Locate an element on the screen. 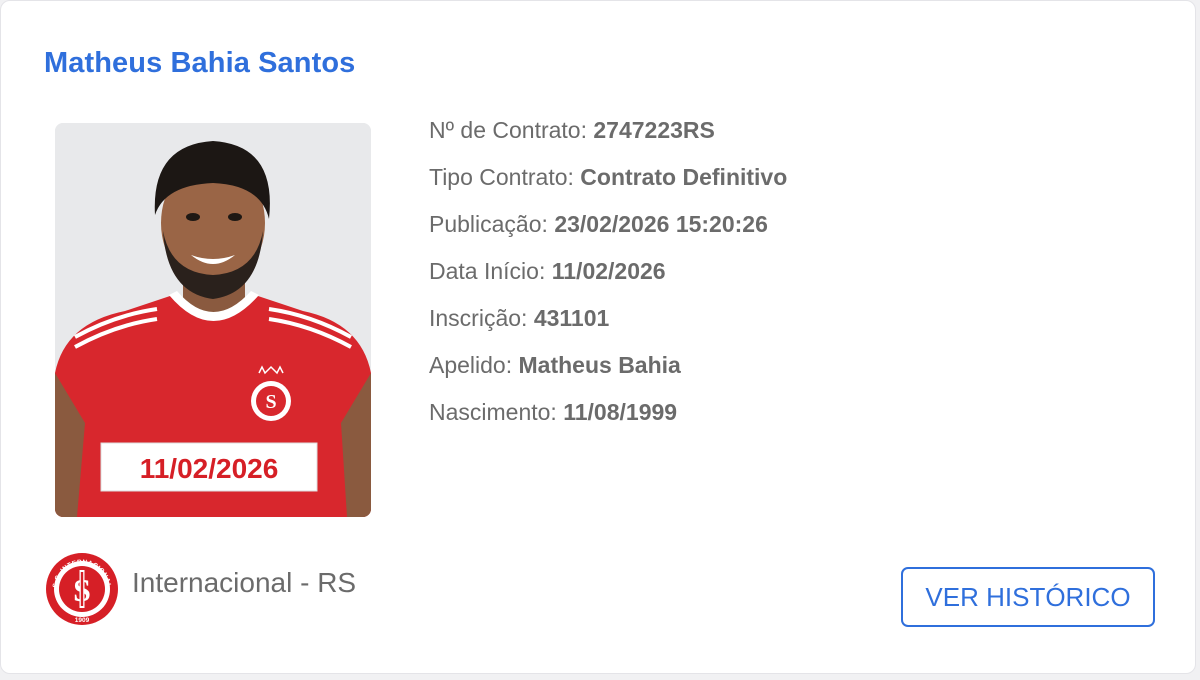 The image size is (1200, 680). svg-text: 1909 is located at coordinates (82, 620).